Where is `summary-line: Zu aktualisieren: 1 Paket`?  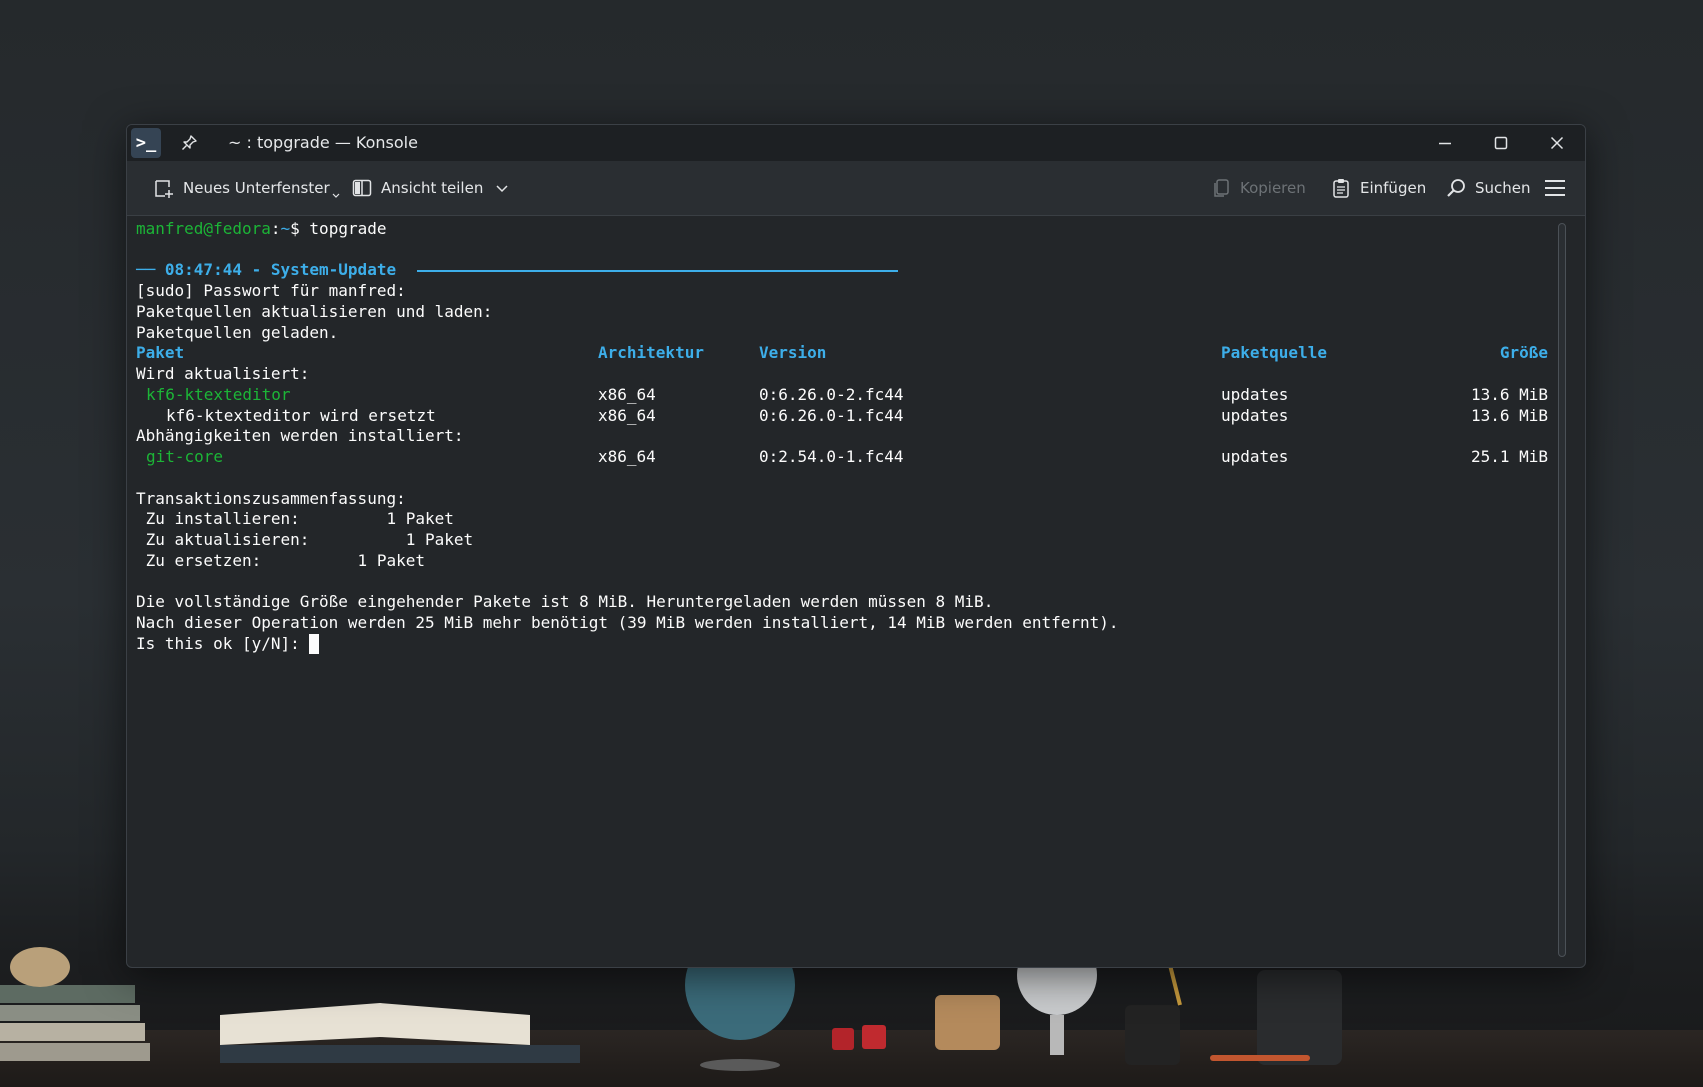
summary-line: Zu aktualisieren: 1 Paket is located at coordinates (305, 539).